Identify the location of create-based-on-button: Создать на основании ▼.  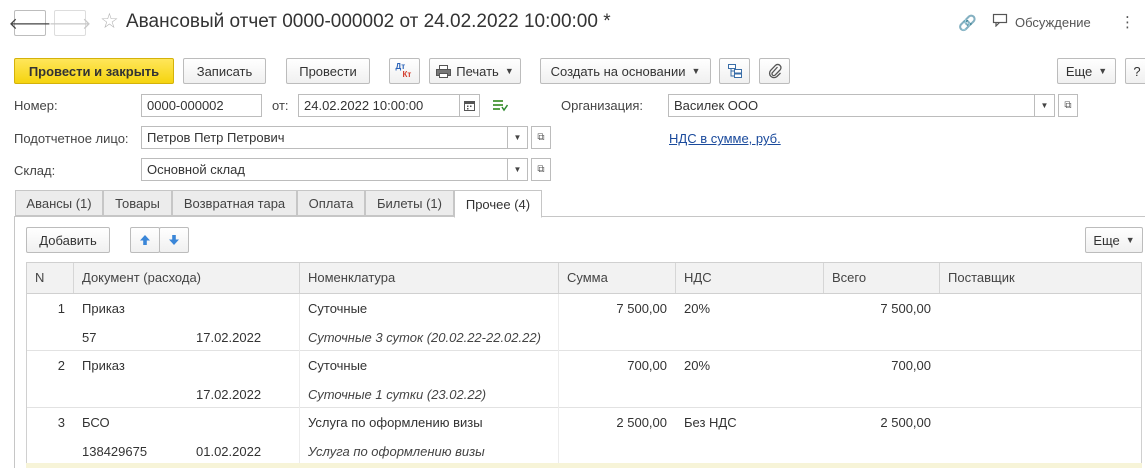
(625, 71).